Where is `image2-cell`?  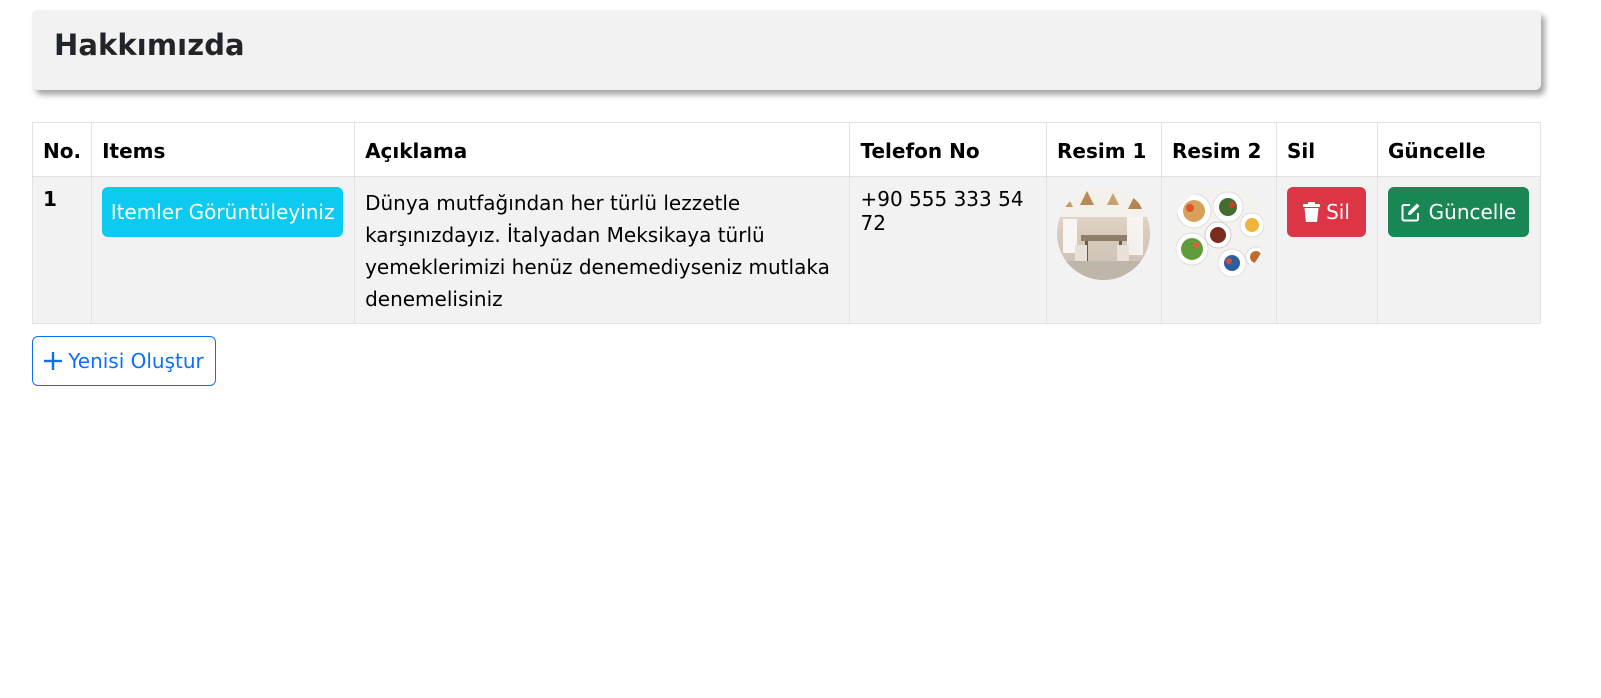 image2-cell is located at coordinates (1218, 250).